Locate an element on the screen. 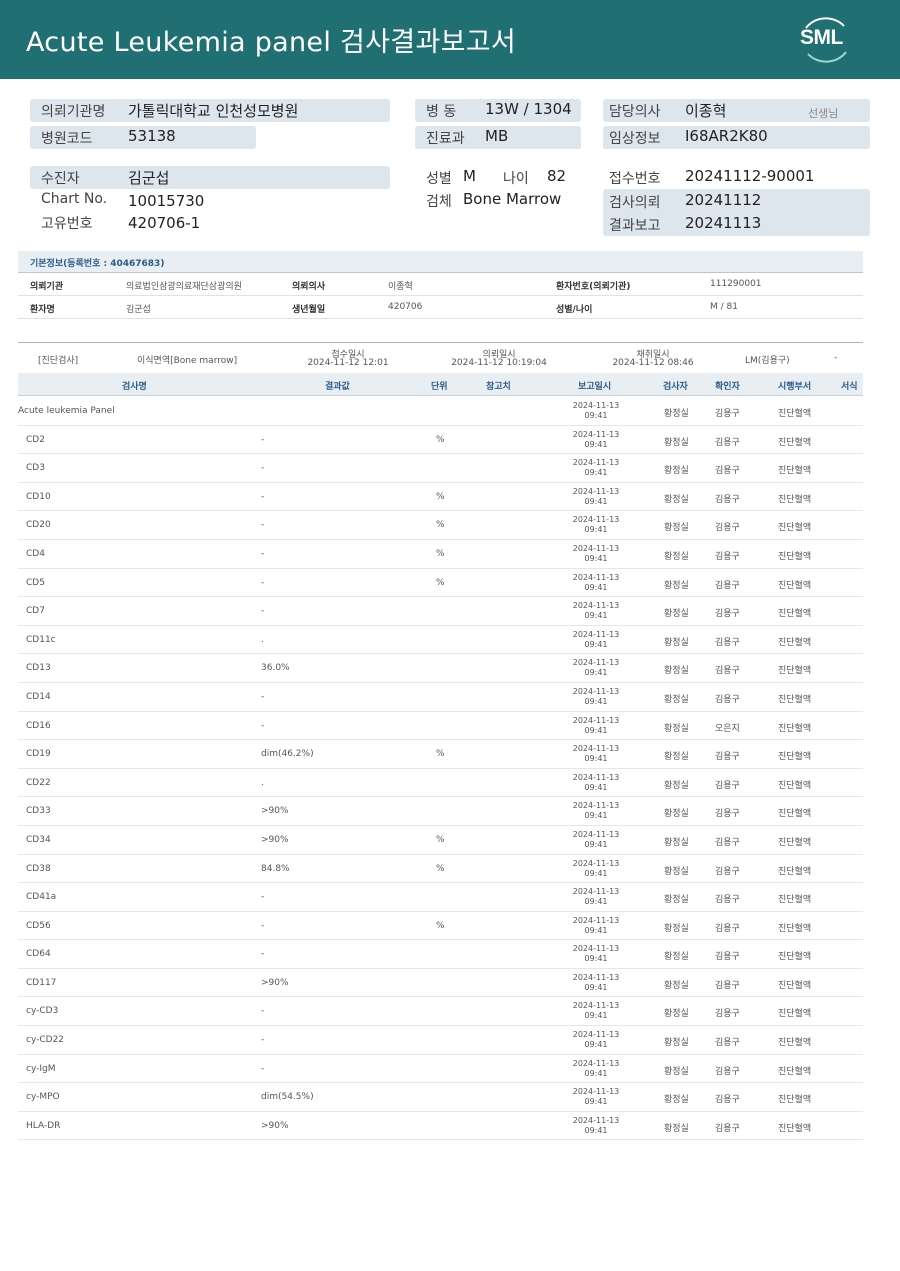  order-name: 이식면역[Bone marrow] is located at coordinates (187, 361).